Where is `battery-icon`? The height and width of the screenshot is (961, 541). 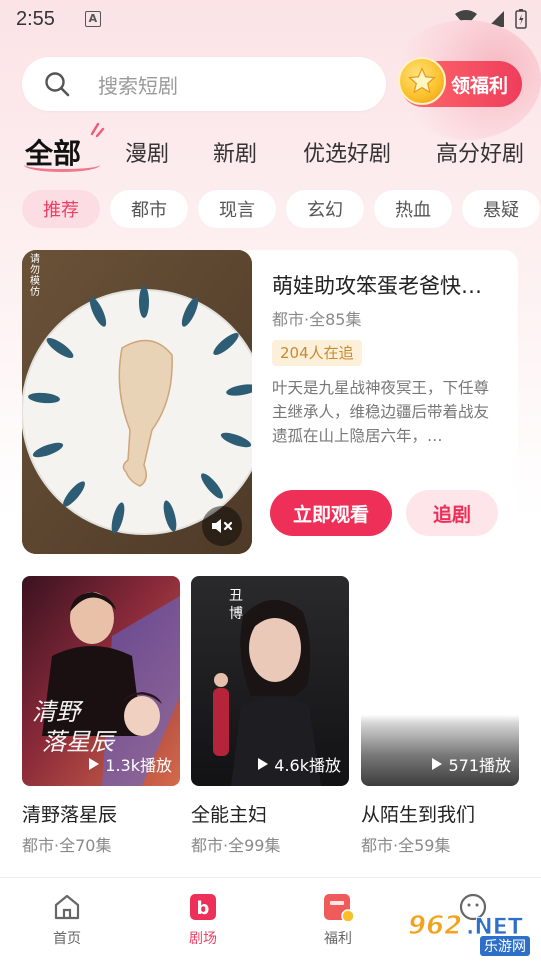 battery-icon is located at coordinates (521, 19).